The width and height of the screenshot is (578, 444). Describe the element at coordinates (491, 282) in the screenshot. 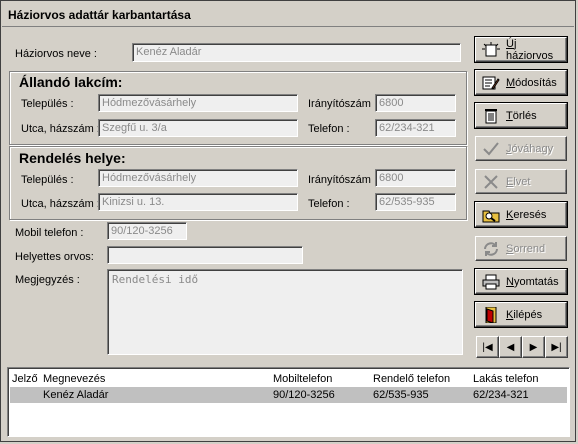

I see `printer-icon` at that location.